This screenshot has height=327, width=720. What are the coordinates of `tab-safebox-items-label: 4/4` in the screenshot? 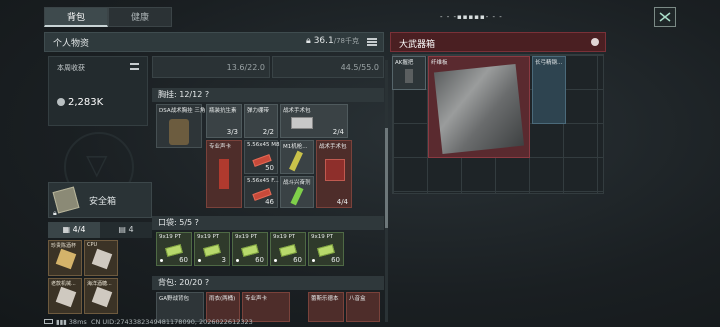 It's located at (79, 229).